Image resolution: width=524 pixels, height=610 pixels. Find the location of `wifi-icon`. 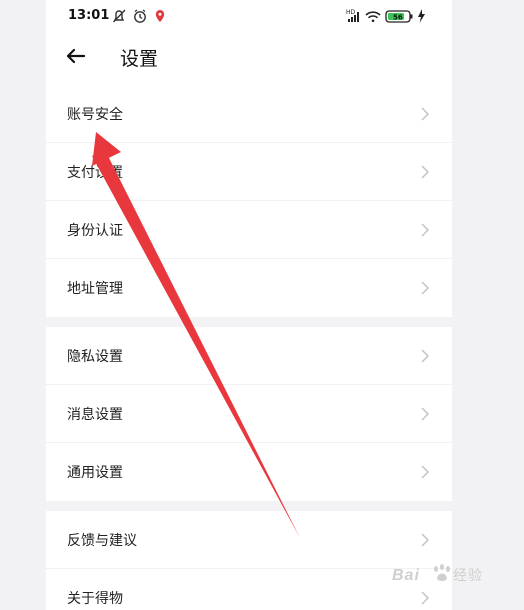

wifi-icon is located at coordinates (373, 17).